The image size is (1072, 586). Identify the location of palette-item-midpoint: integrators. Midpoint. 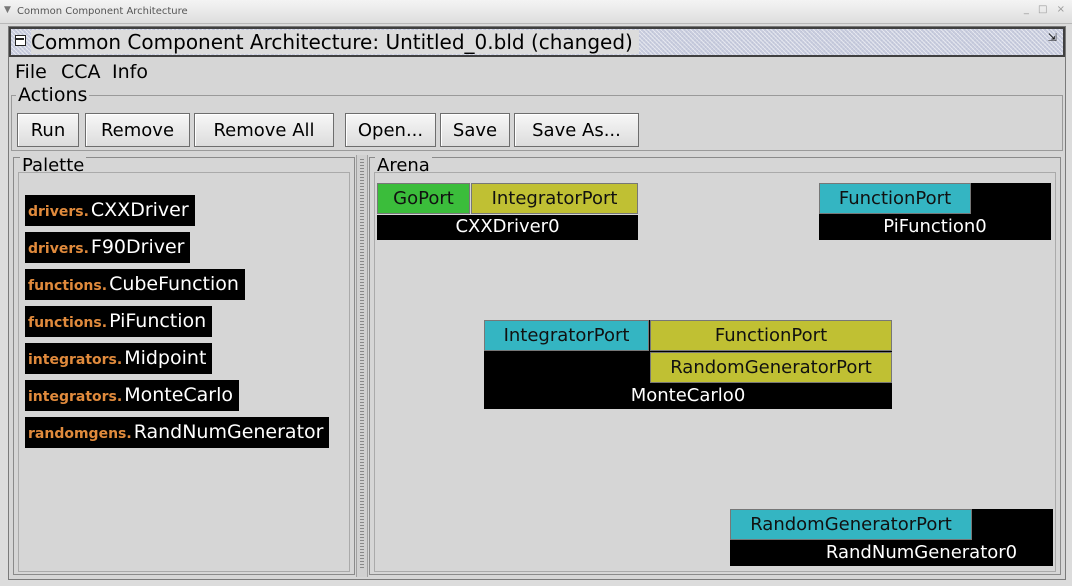
(119, 358).